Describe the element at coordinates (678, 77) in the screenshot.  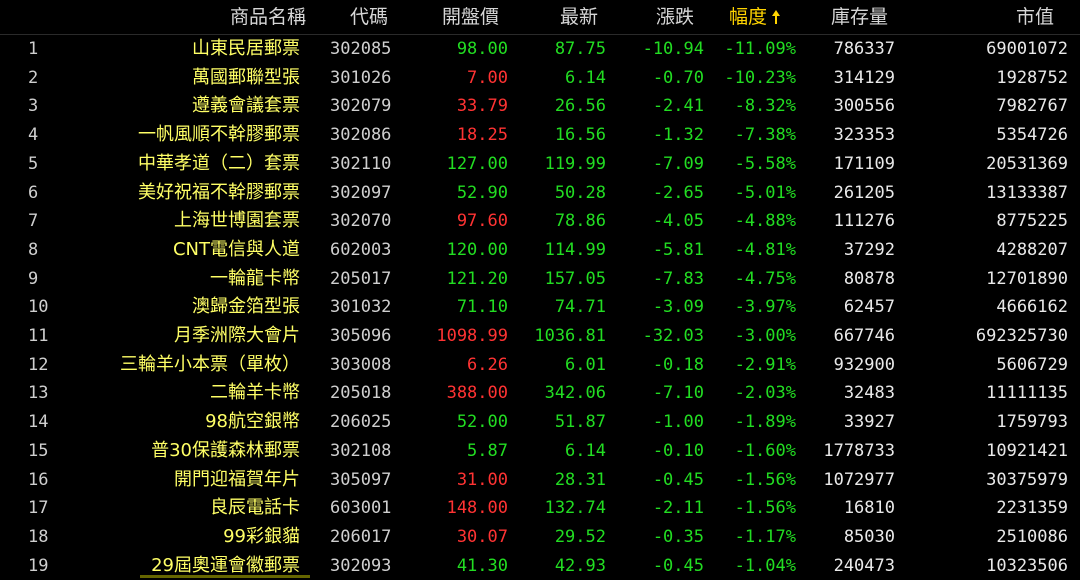
I see `change-value: -0.70` at that location.